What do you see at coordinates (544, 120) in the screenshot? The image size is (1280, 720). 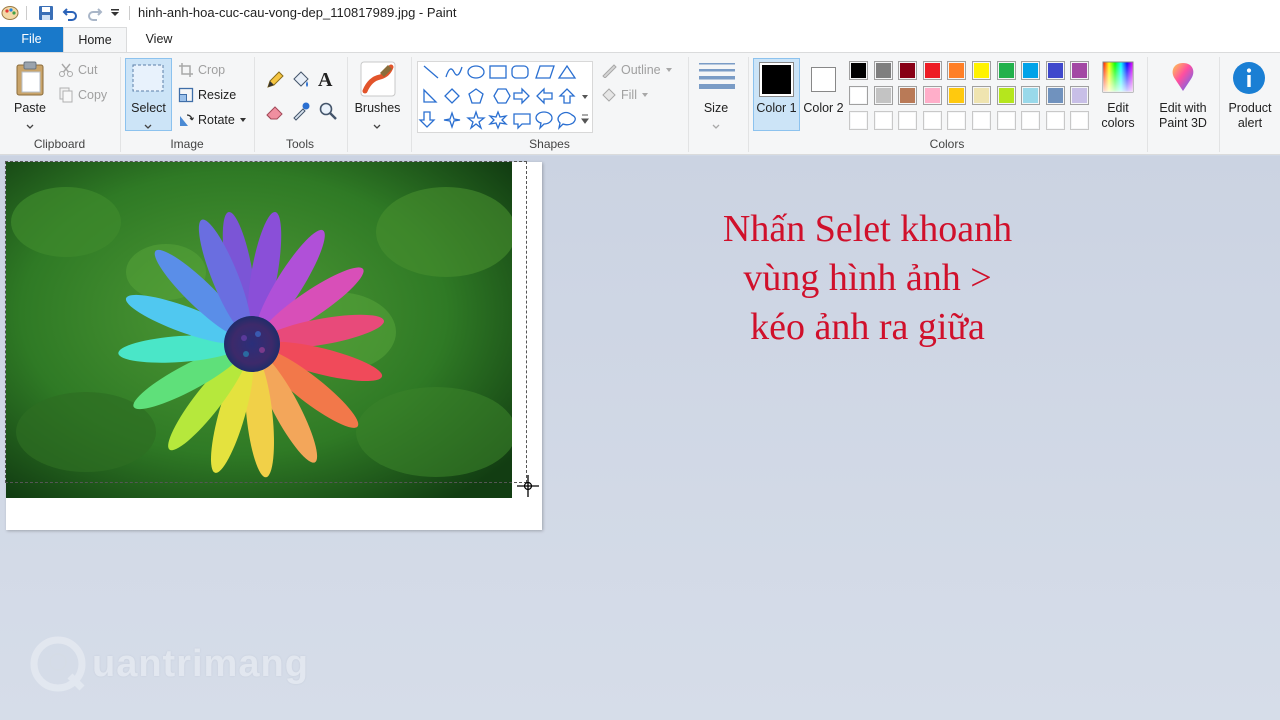 I see `oval-callout-shape-icon` at bounding box center [544, 120].